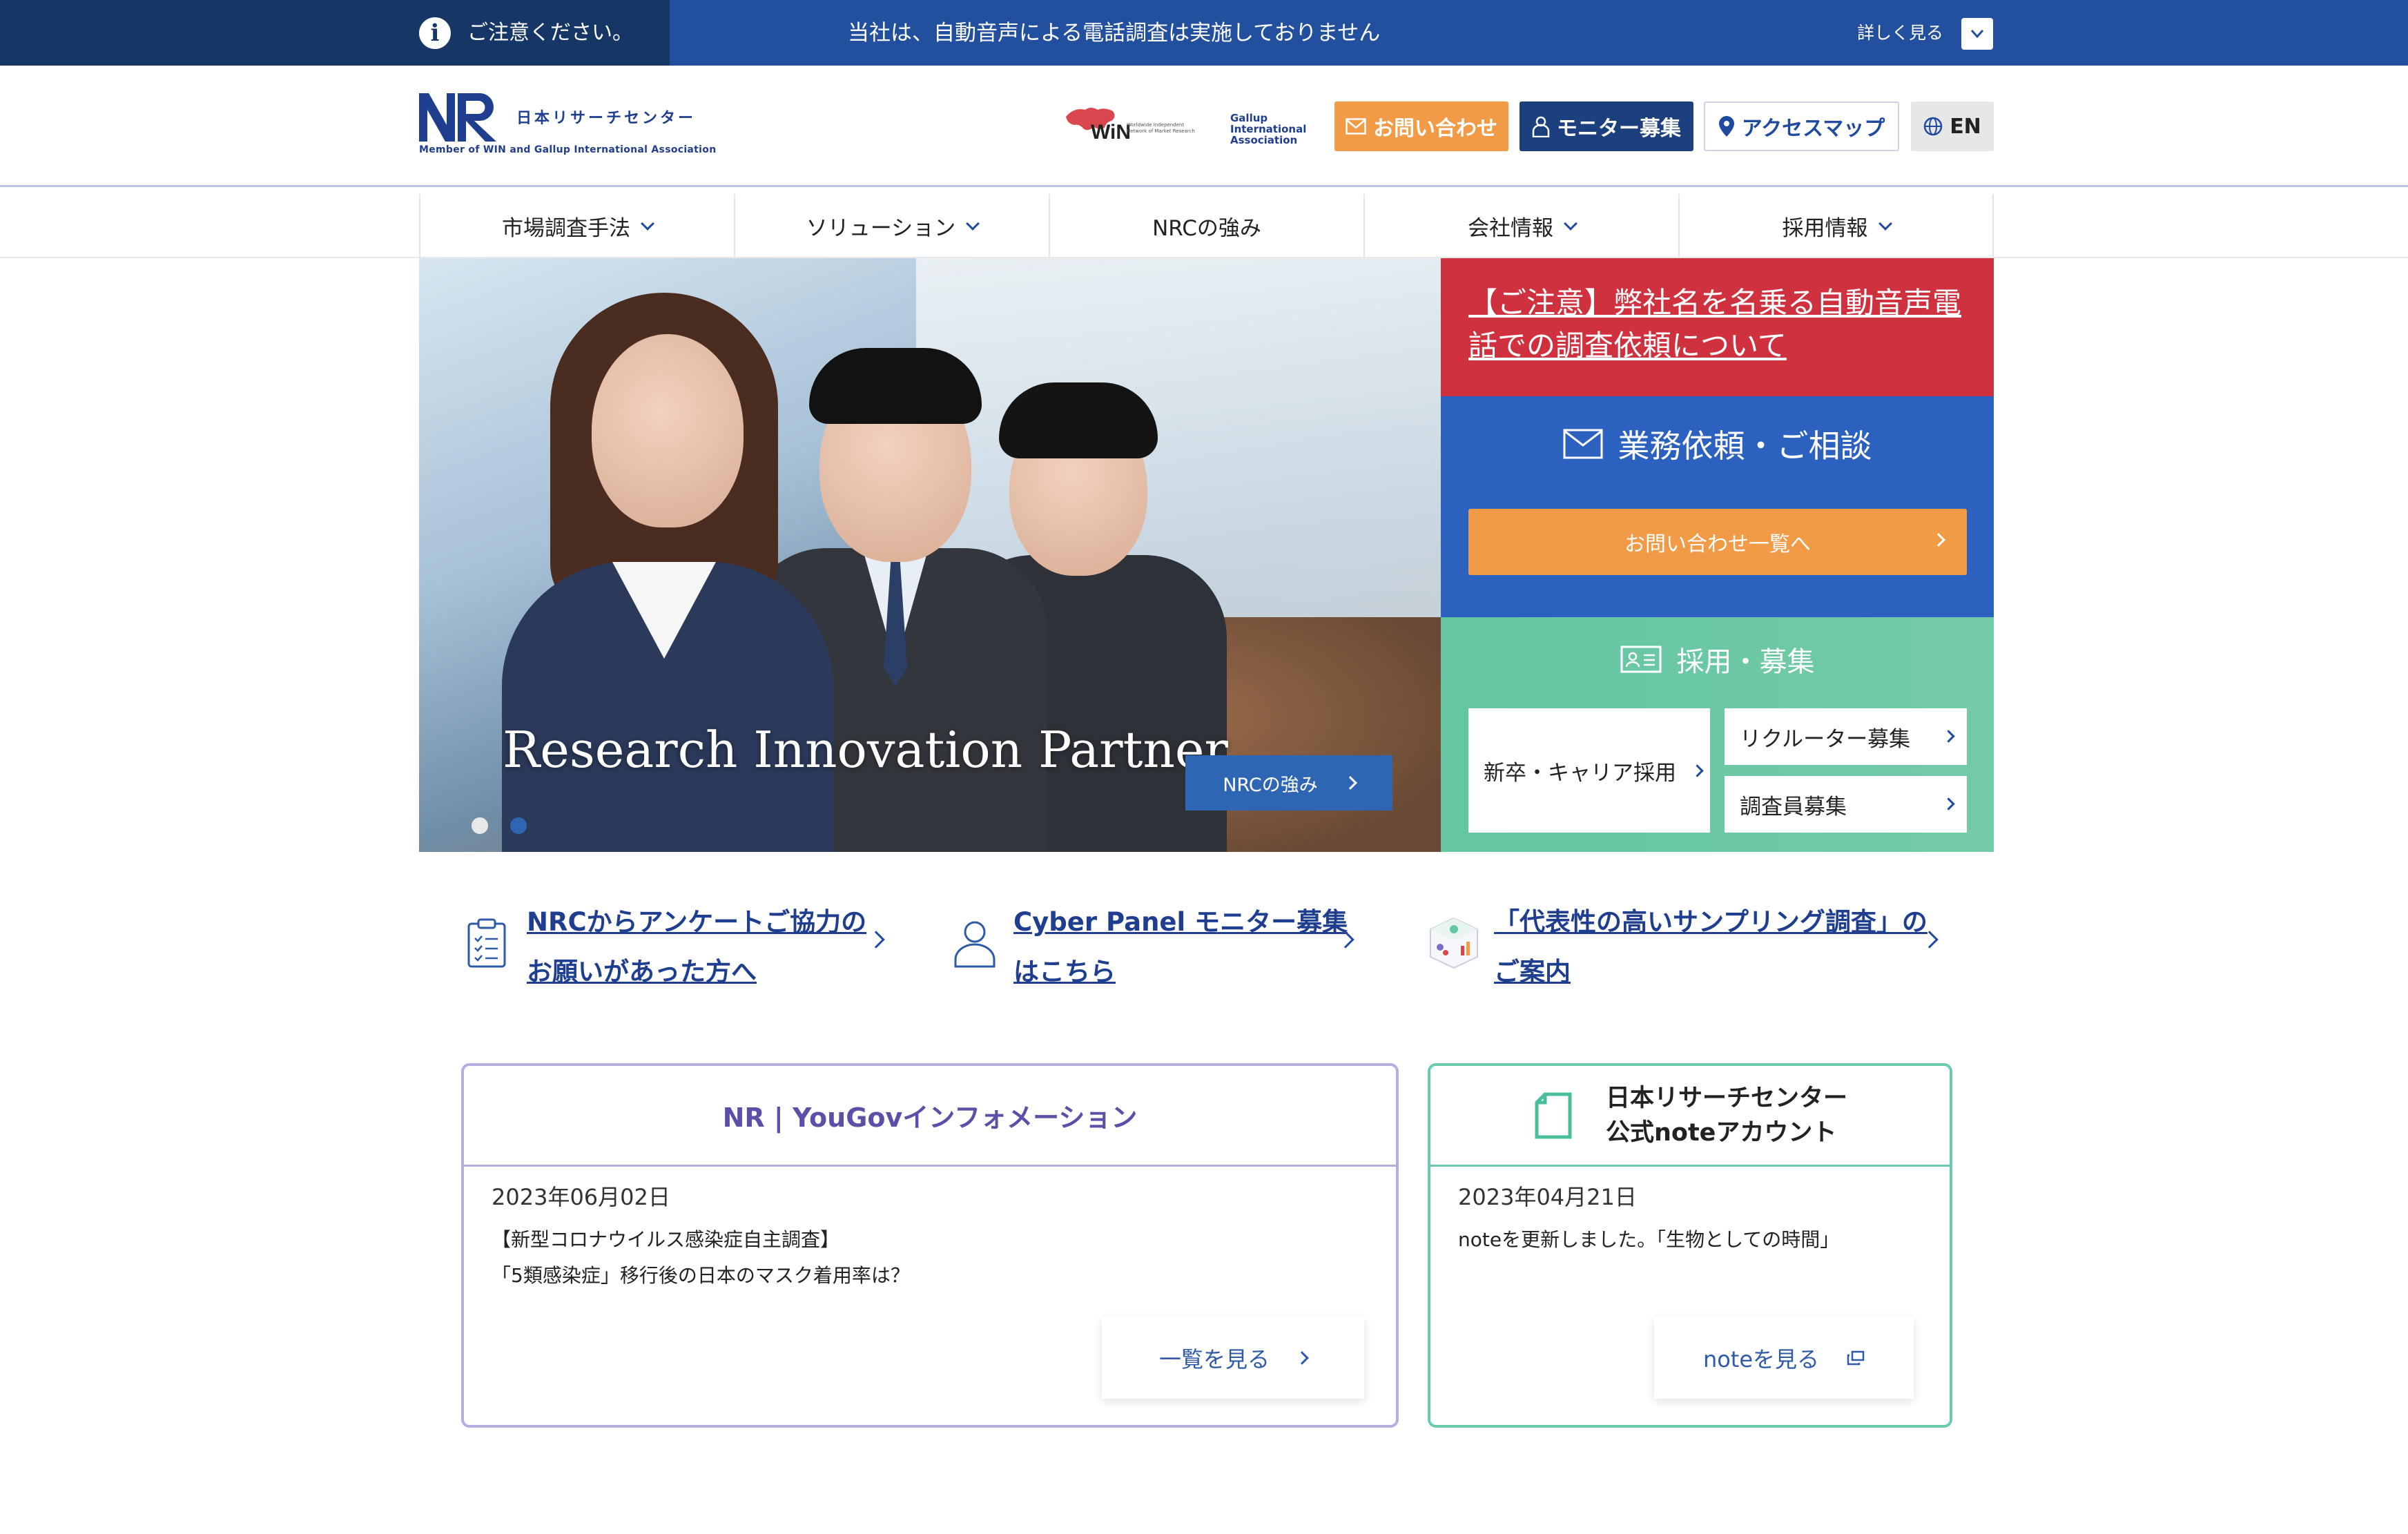 This screenshot has width=2408, height=1534. I want to click on language-en-button: EN, so click(1952, 126).